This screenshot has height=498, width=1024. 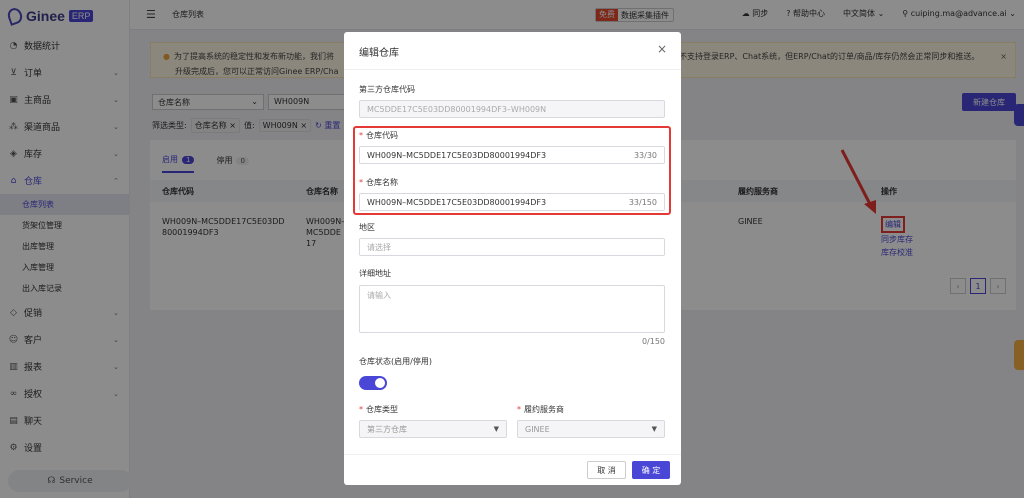 What do you see at coordinates (379, 247) in the screenshot?
I see `region-placeholder: 请选择` at bounding box center [379, 247].